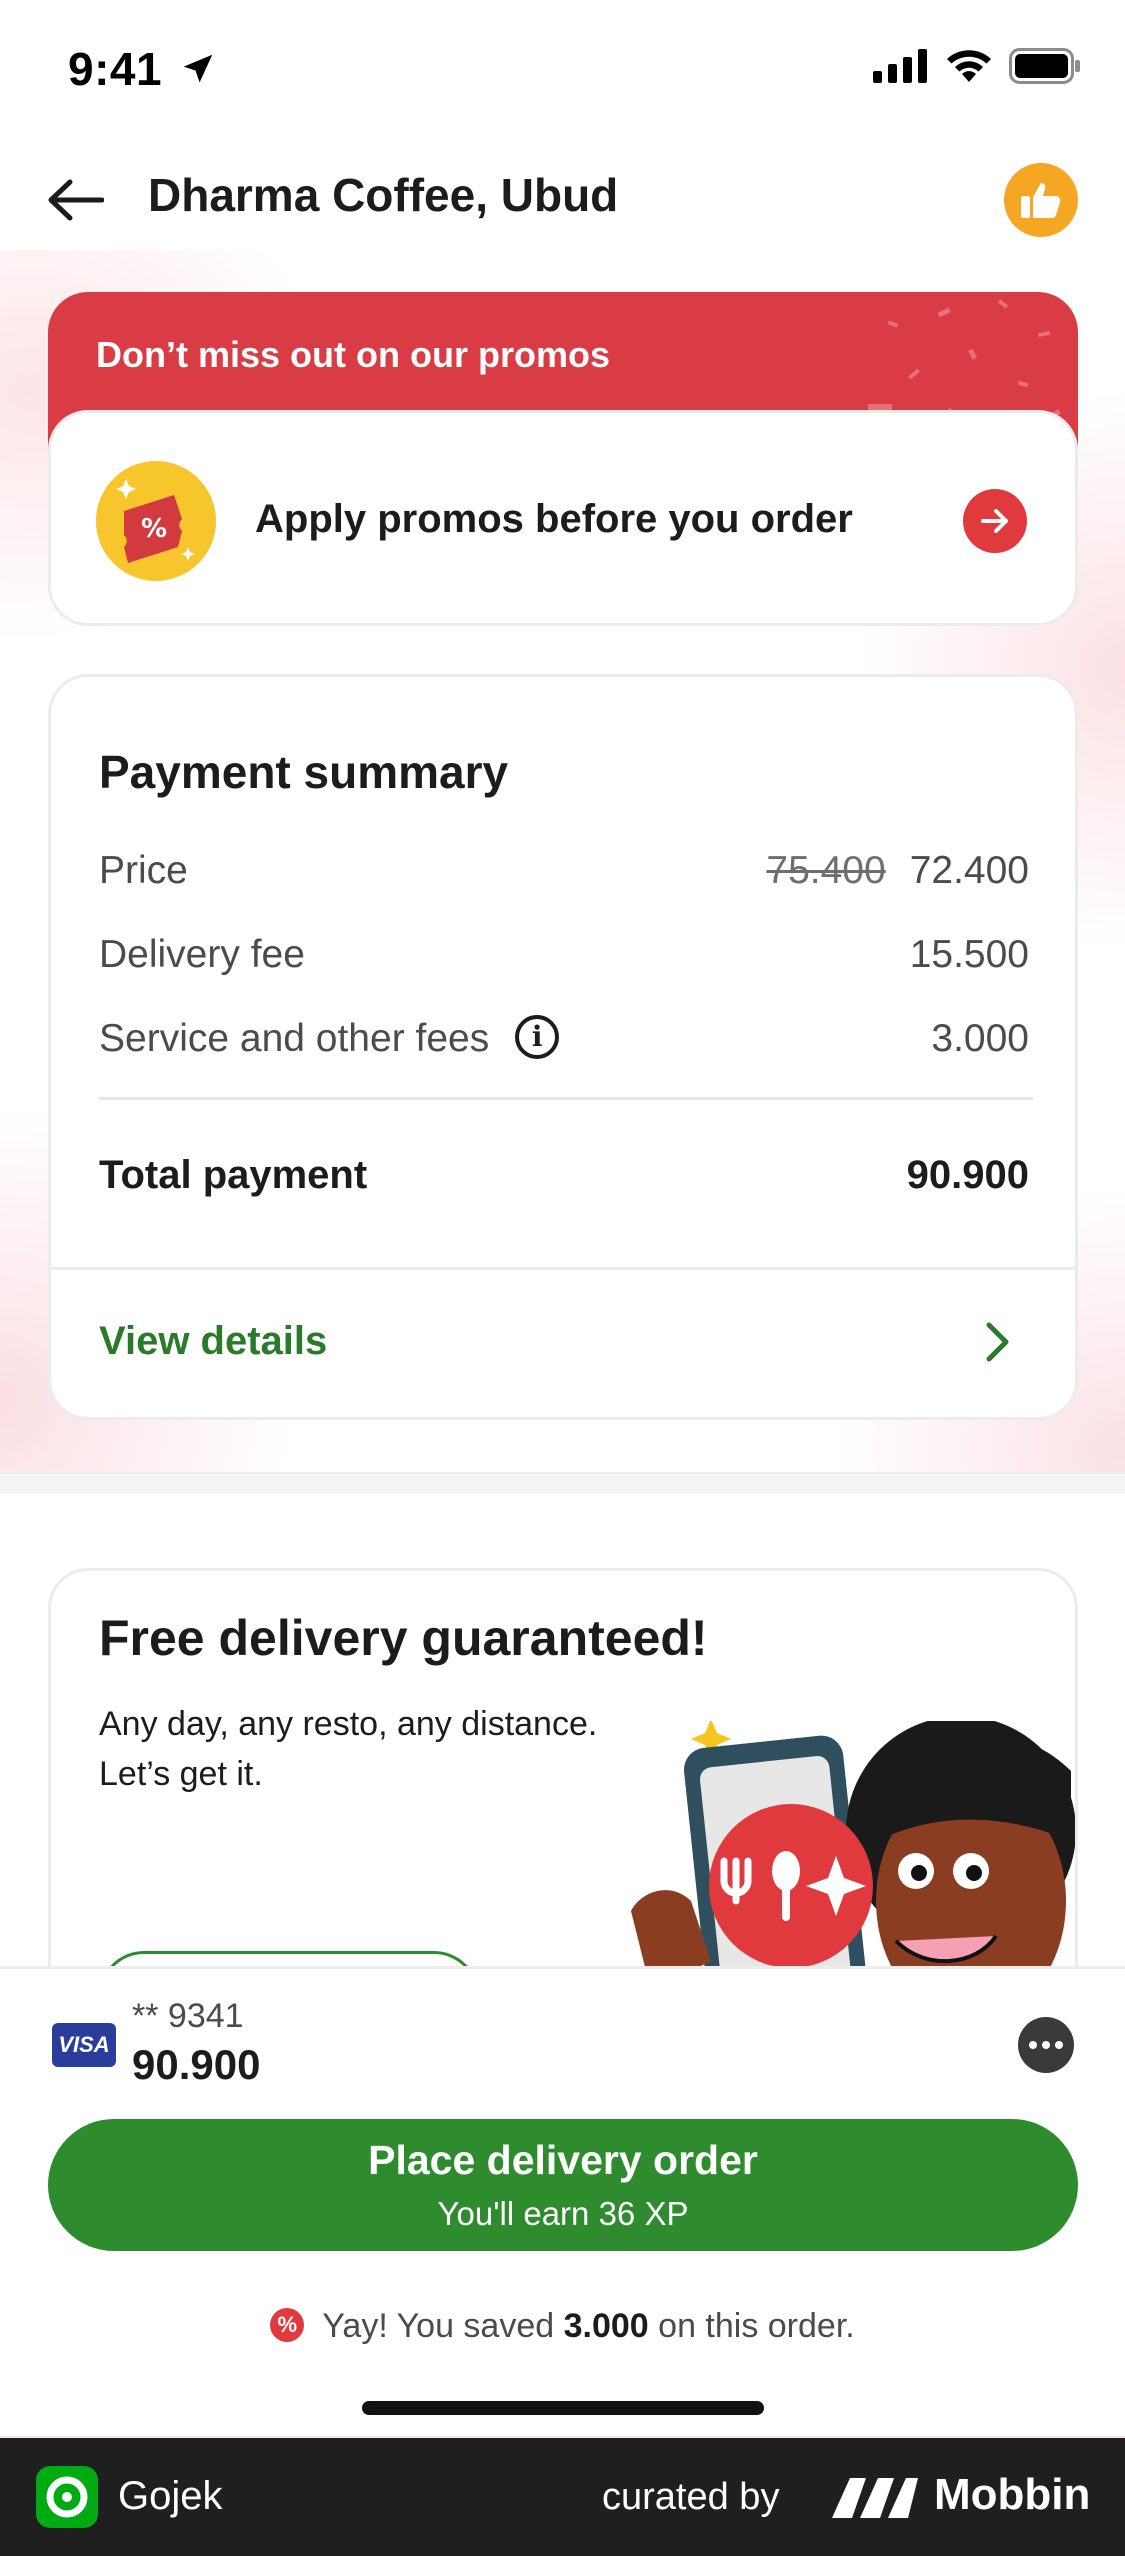 The image size is (1125, 2556). Describe the element at coordinates (875, 2498) in the screenshot. I see `mobbin-logo-icon` at that location.